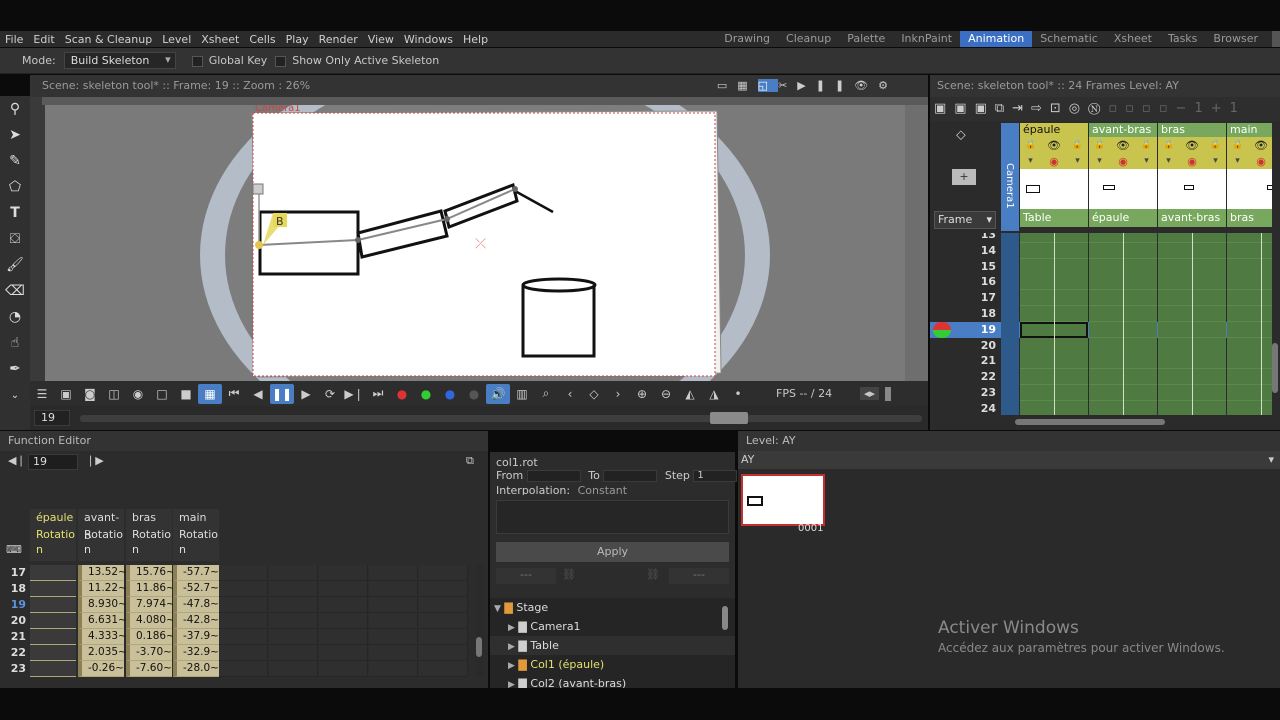 This screenshot has height=720, width=1280. I want to click on row-number: 22, so click(983, 376).